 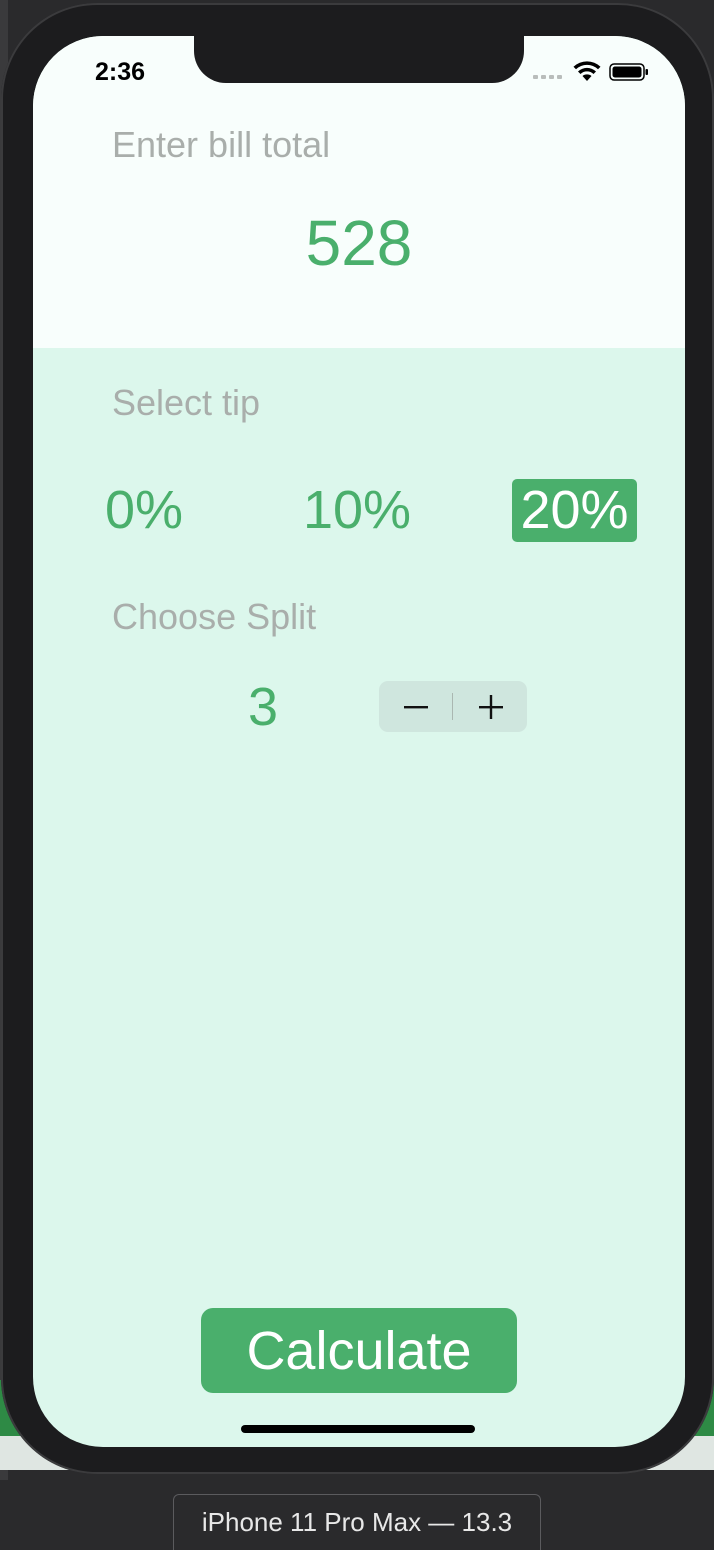 I want to click on status-icons, so click(x=593, y=71).